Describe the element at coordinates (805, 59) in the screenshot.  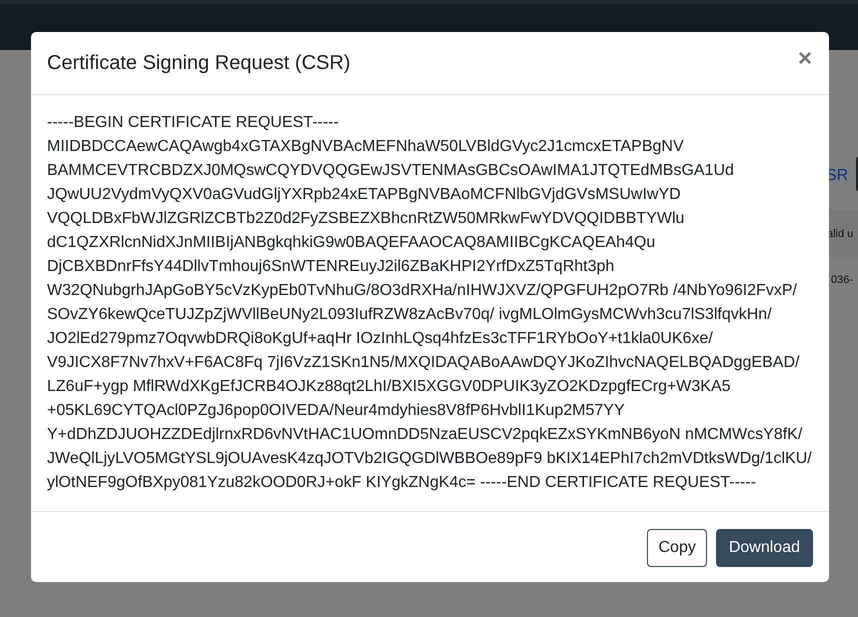
I see `close-button: ×` at that location.